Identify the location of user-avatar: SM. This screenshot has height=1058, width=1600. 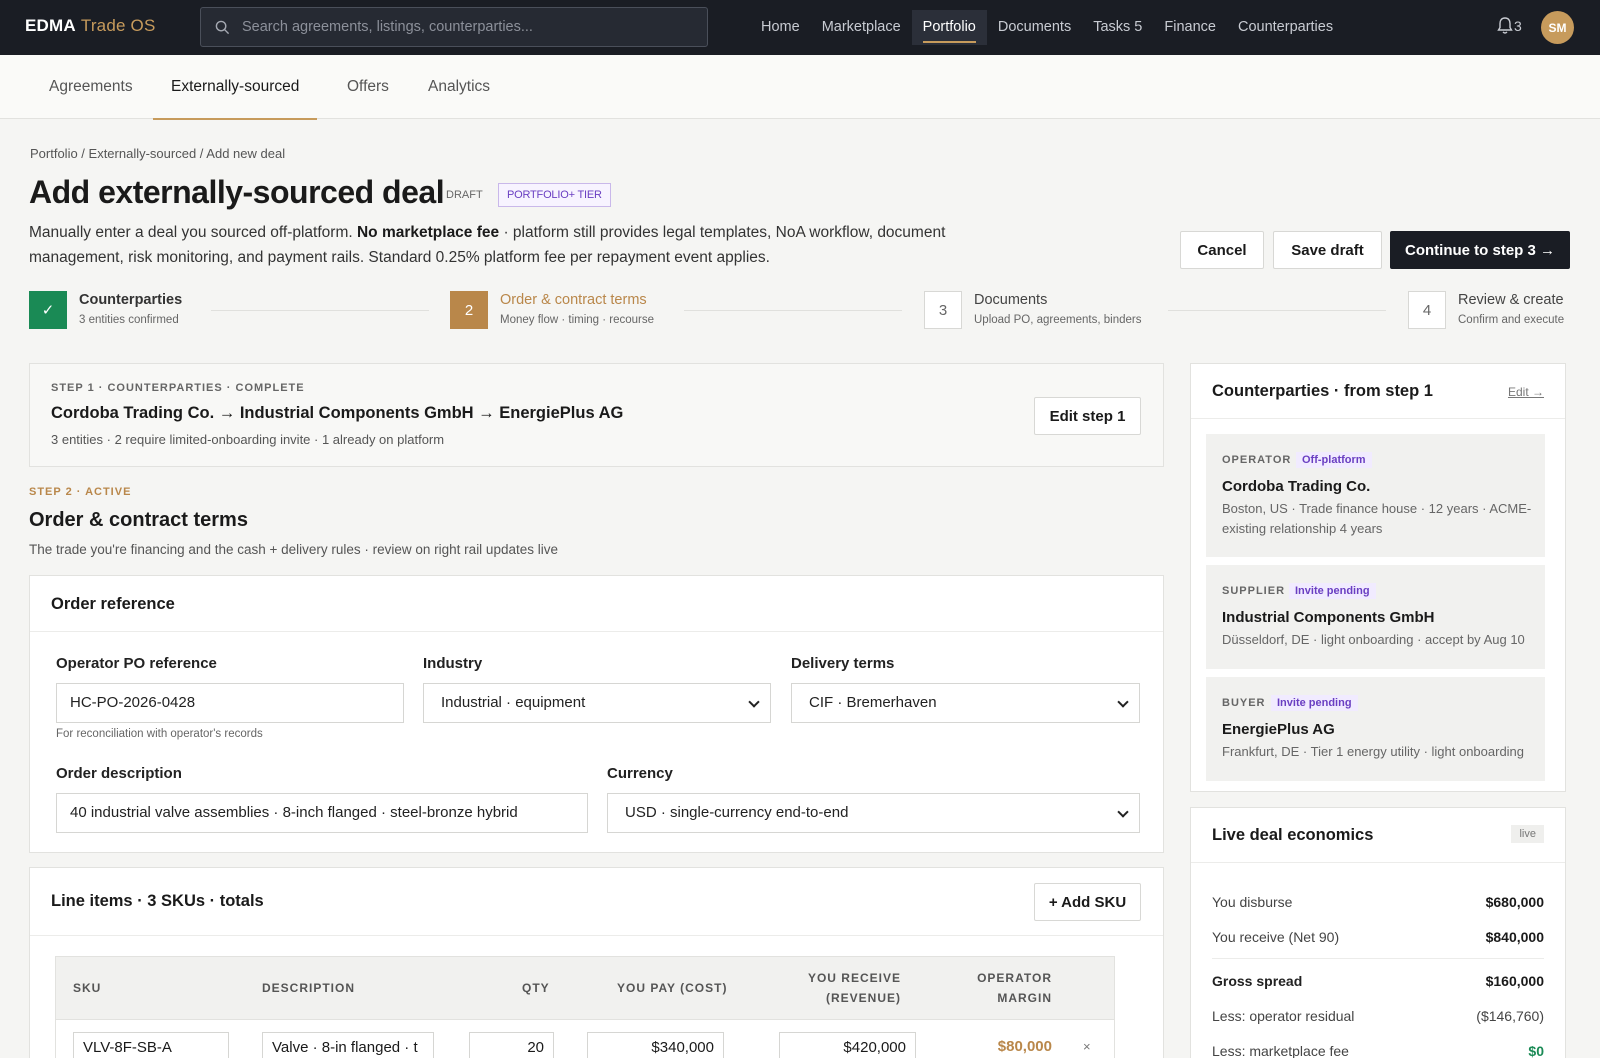
(1557, 27).